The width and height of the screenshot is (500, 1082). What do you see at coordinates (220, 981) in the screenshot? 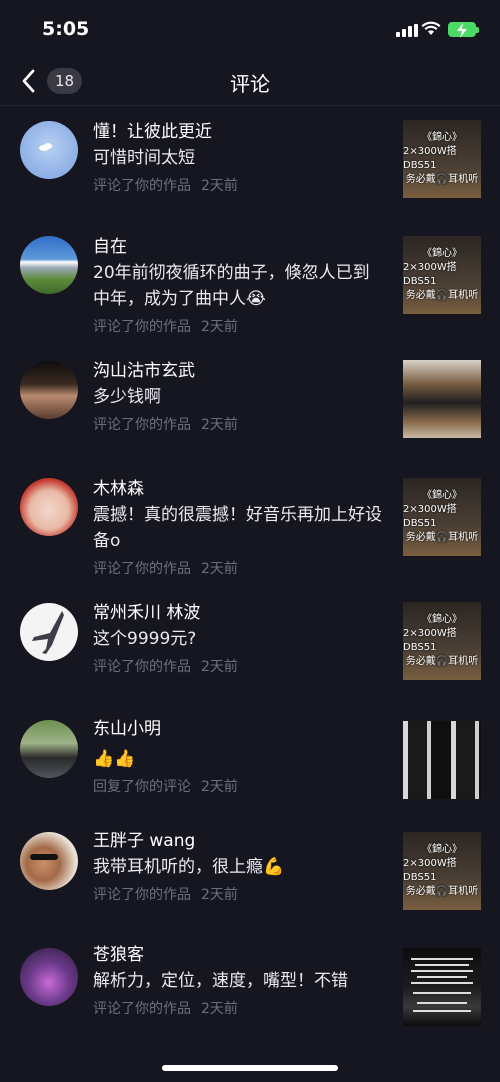
I see `comment-text: 解析力，定位，速度，嘴型！不错` at bounding box center [220, 981].